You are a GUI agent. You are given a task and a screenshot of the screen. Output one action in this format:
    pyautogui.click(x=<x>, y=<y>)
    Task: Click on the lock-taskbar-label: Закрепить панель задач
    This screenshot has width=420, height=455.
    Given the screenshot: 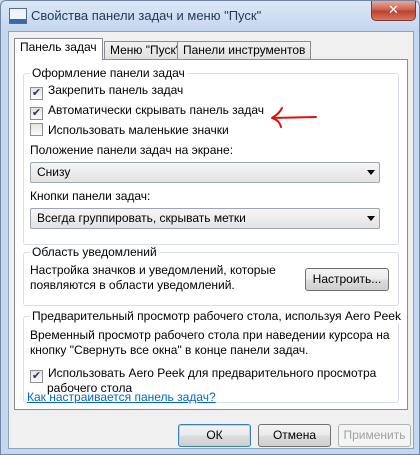 What is the action you would take?
    pyautogui.click(x=116, y=90)
    